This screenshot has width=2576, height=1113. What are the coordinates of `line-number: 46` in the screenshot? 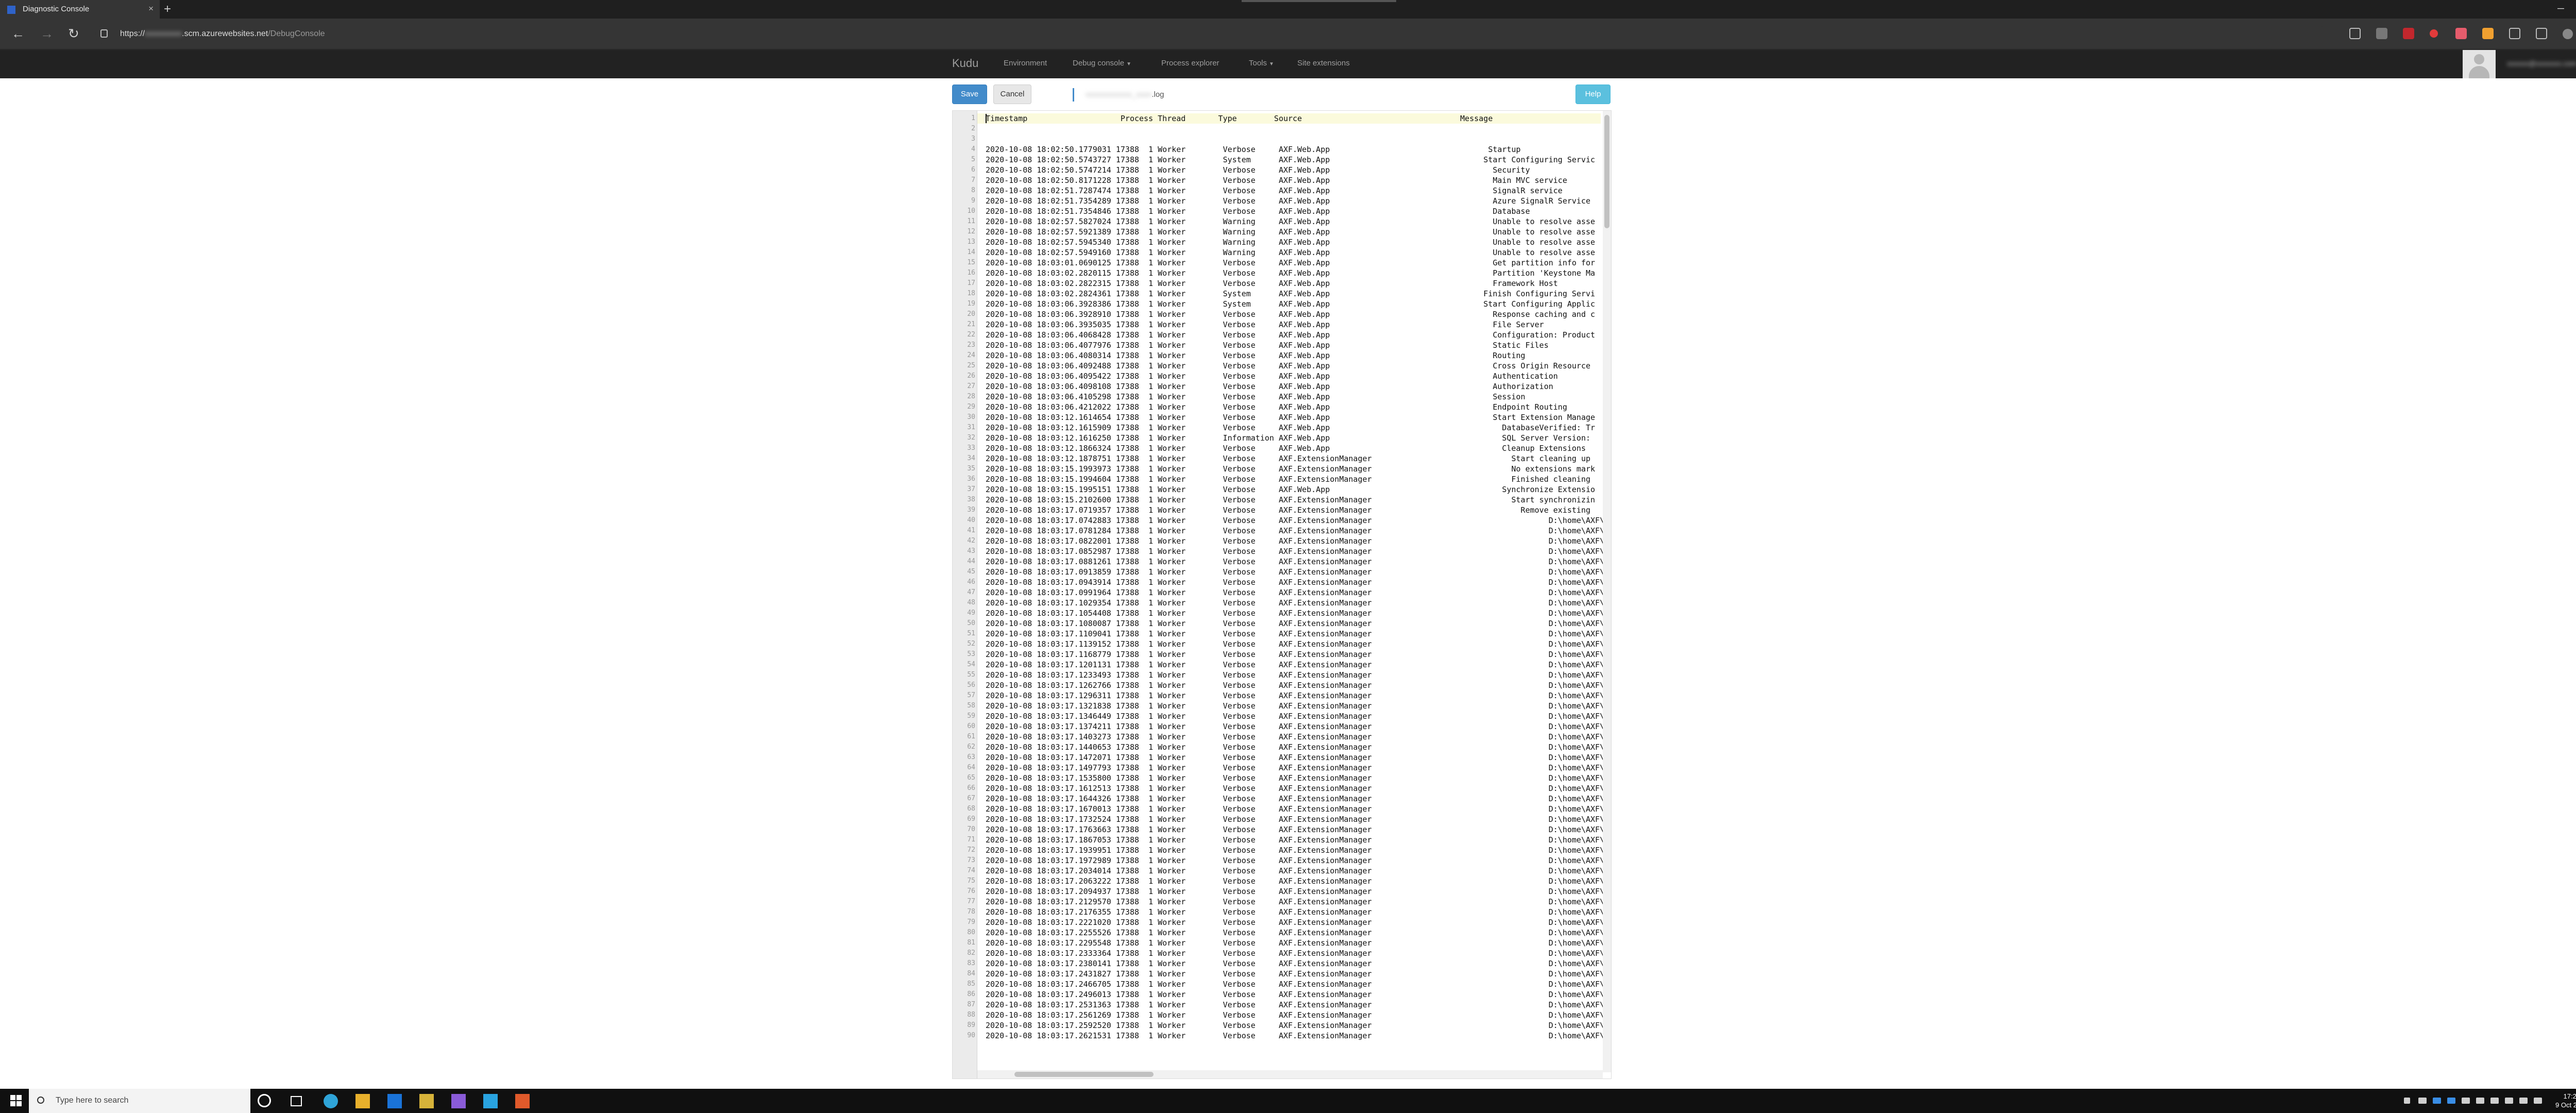 It's located at (971, 582).